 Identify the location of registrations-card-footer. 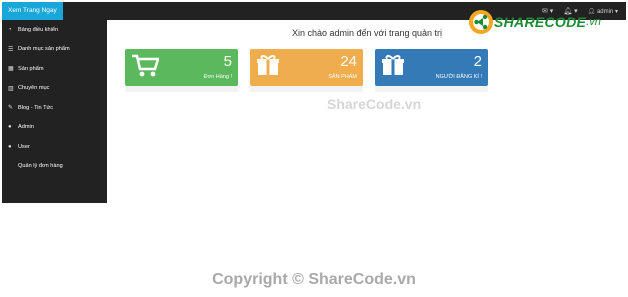
(431, 89).